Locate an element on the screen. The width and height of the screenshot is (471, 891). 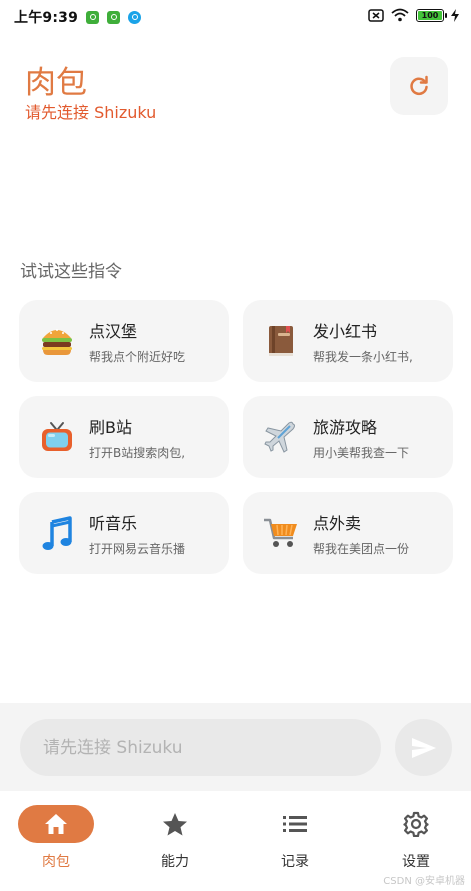
suggestion-card-xiaohongshu: 发小红书 帮我发一条小红书, is located at coordinates (348, 341).